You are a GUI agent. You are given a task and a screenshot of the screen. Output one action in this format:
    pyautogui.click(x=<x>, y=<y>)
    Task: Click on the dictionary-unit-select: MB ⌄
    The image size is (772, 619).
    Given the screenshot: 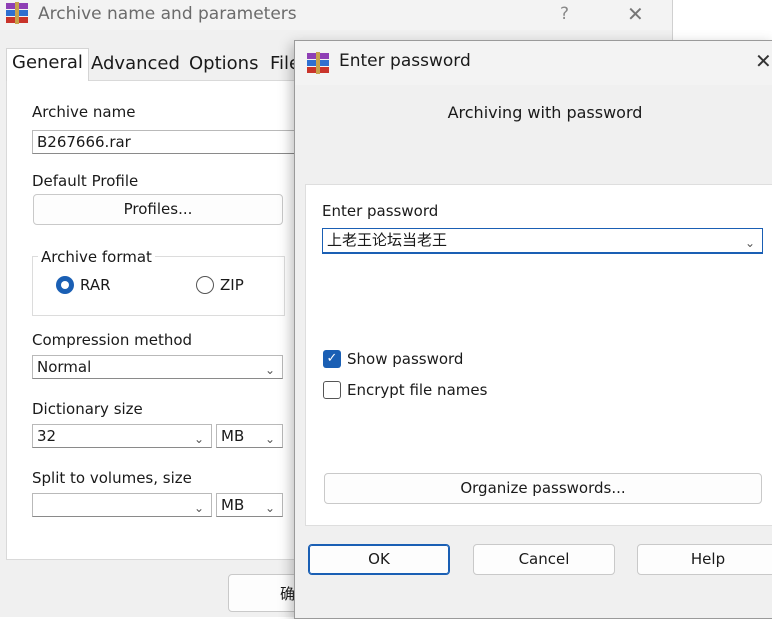 What is the action you would take?
    pyautogui.click(x=249, y=436)
    